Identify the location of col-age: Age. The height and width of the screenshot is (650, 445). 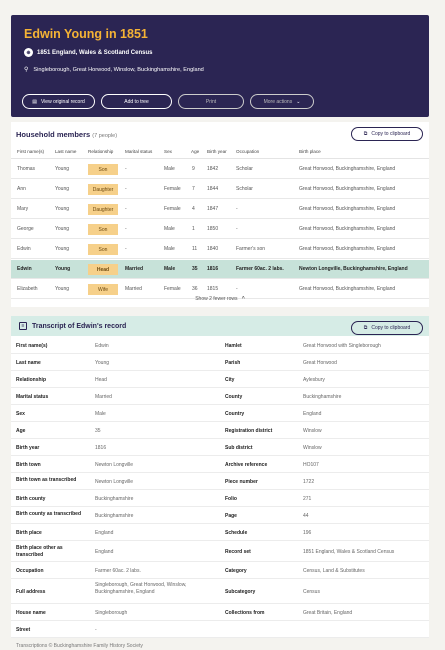
(195, 151).